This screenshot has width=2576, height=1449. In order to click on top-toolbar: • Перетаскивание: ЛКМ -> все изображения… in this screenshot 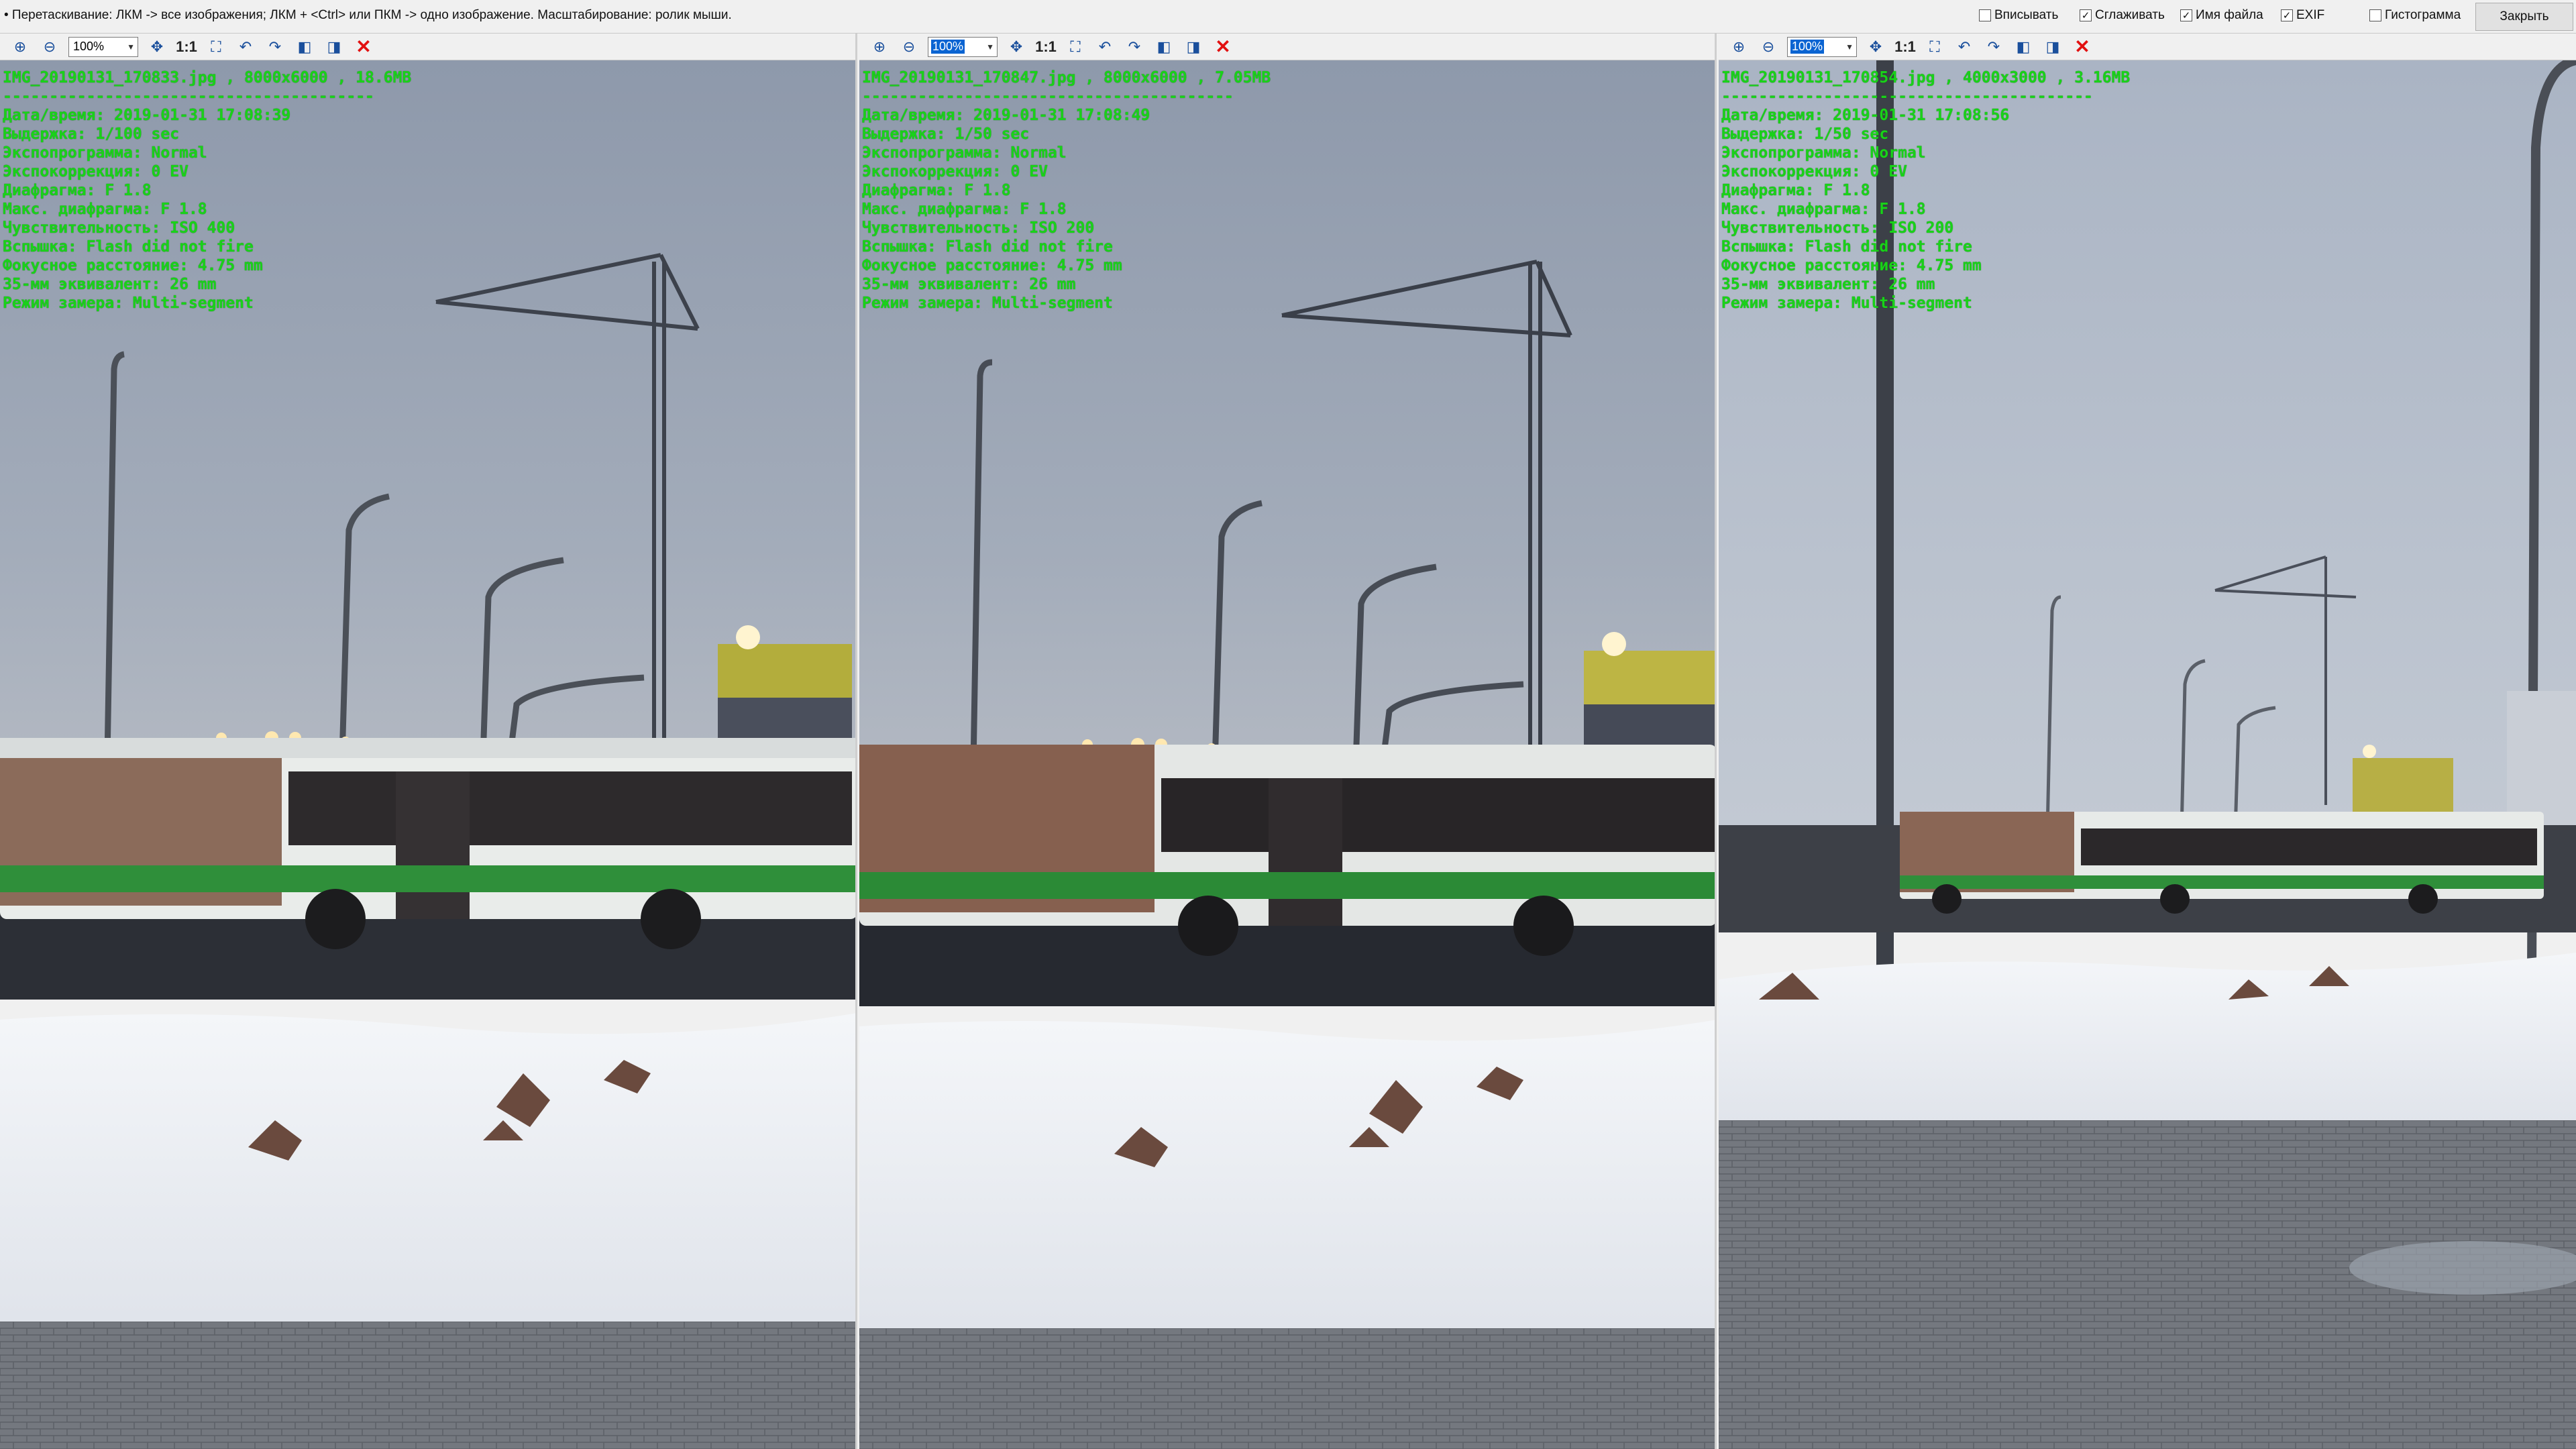, I will do `click(1288, 17)`.